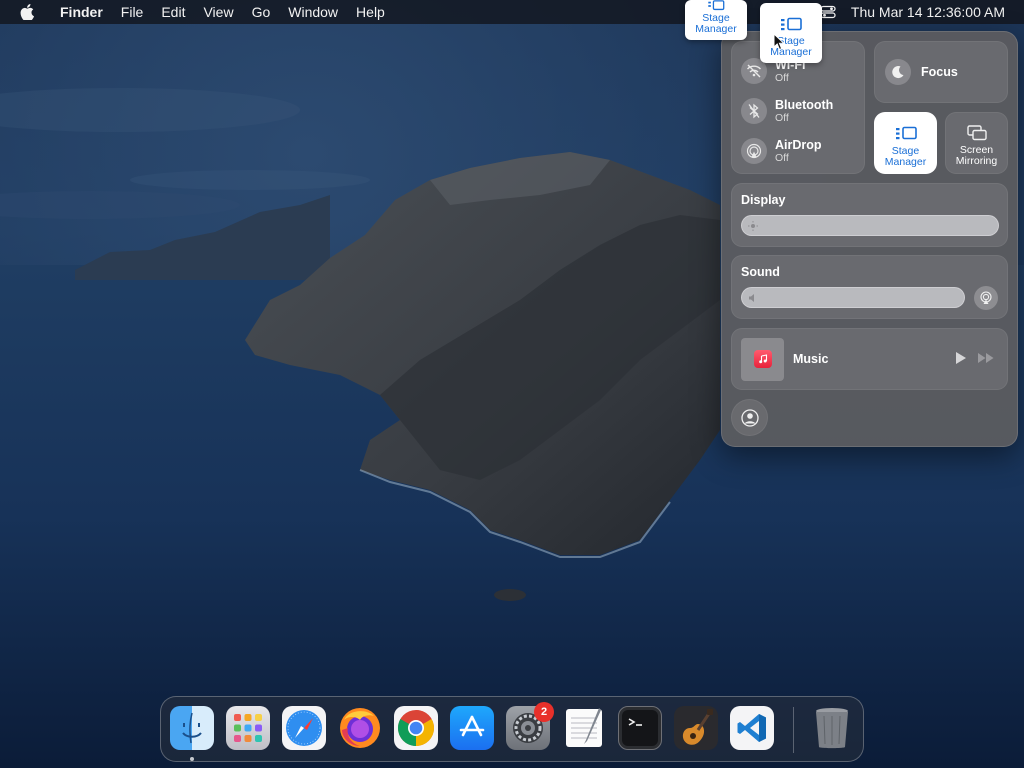 This screenshot has width=1024, height=768. What do you see at coordinates (716, 23) in the screenshot?
I see `stage-manager-tooltip-label: Stage Manager` at bounding box center [716, 23].